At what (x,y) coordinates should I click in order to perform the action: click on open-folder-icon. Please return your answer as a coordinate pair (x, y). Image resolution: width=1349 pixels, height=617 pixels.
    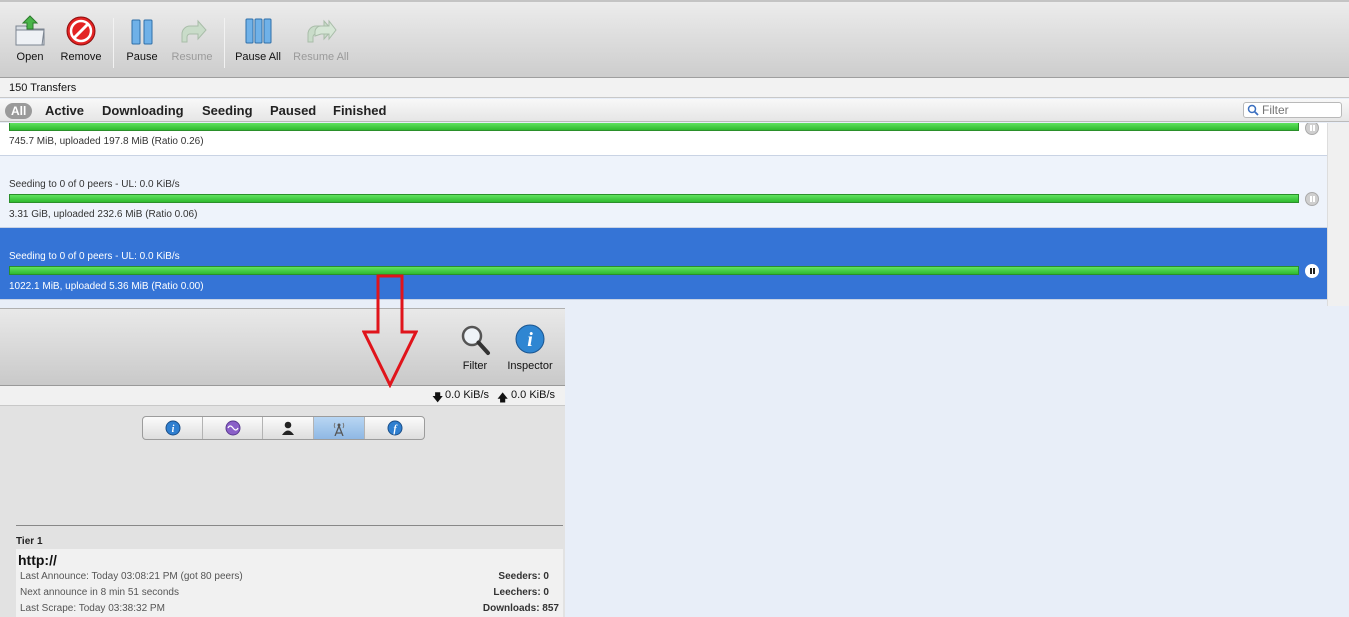
    Looking at the image, I should click on (30, 31).